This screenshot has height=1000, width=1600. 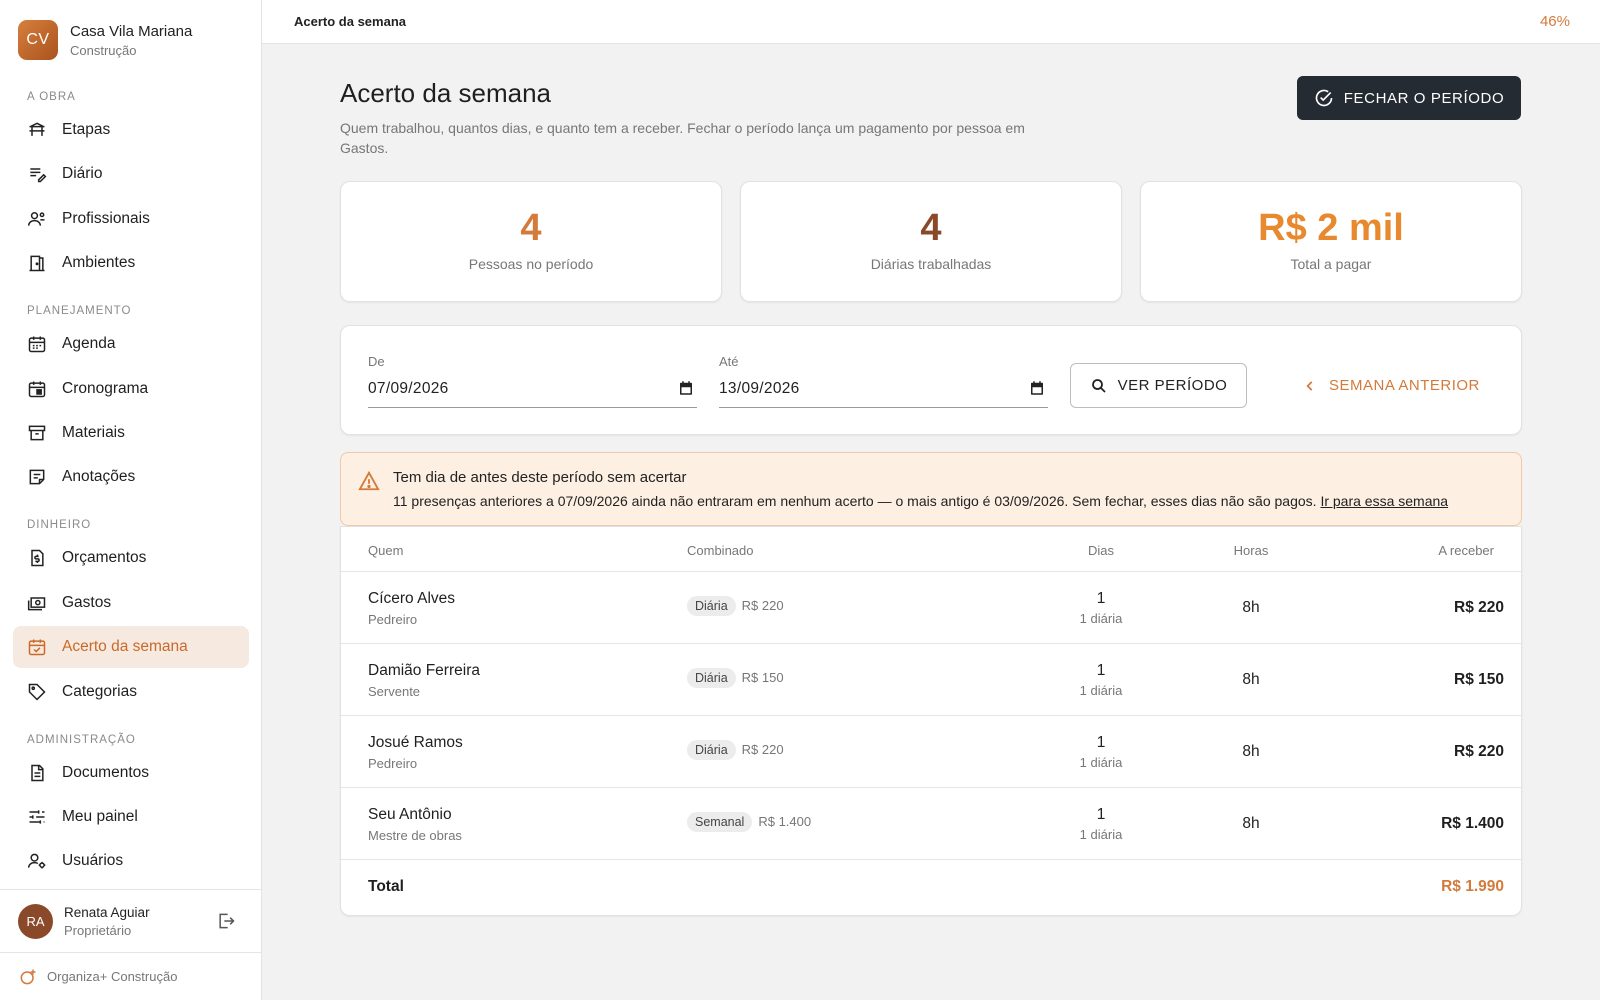 What do you see at coordinates (720, 550) in the screenshot?
I see `column-header-deal: Combinado` at bounding box center [720, 550].